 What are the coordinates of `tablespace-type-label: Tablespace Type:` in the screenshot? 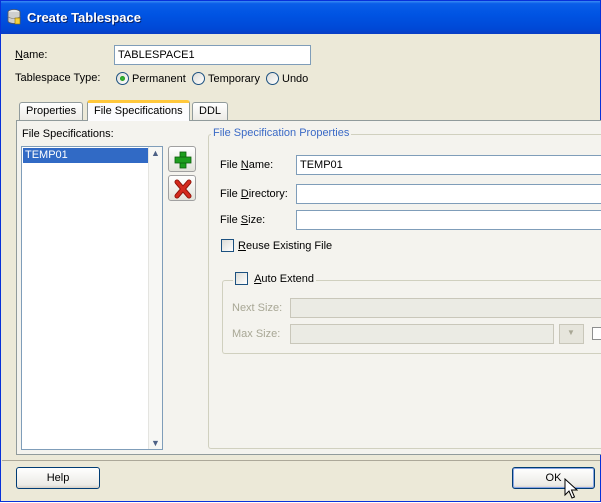 It's located at (58, 78).